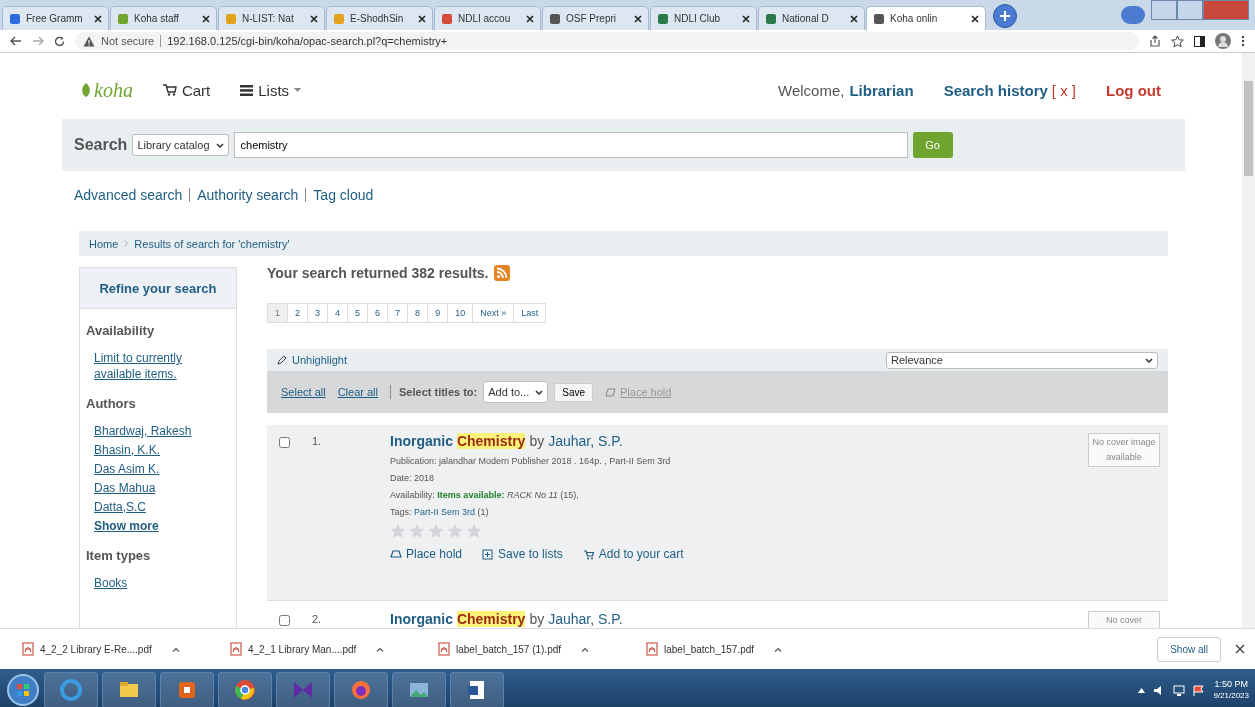 Image resolution: width=1255 pixels, height=707 pixels. I want to click on breadcrumb-link: Results of search for 'chemistry', so click(212, 243).